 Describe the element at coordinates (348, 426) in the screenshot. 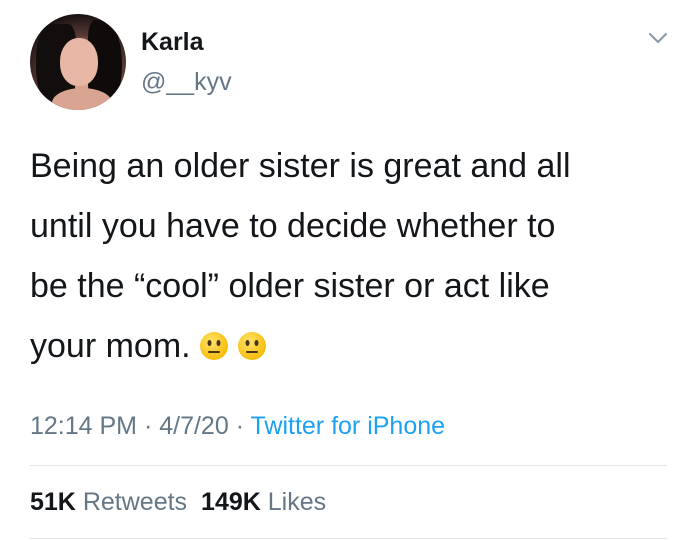

I see `tweet-source-link: Twitter for iPhone` at that location.